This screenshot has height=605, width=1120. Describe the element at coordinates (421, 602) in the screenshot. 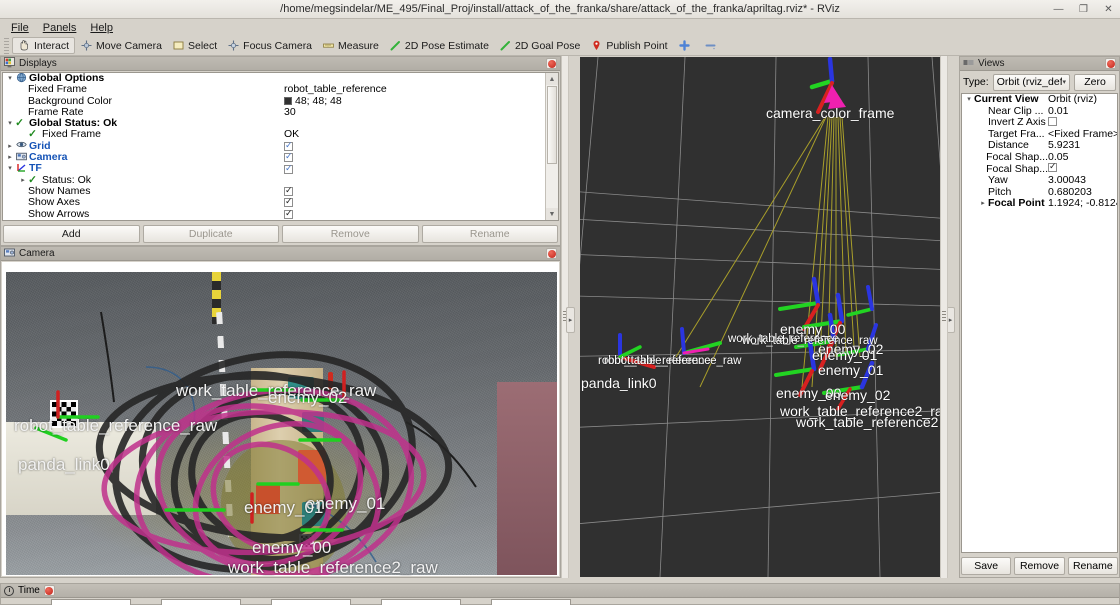

I see `wall-elapsed-field` at that location.